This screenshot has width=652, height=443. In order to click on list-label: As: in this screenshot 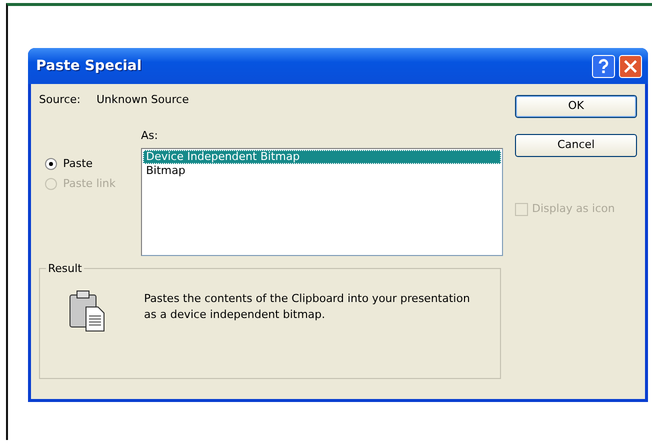, I will do `click(149, 136)`.